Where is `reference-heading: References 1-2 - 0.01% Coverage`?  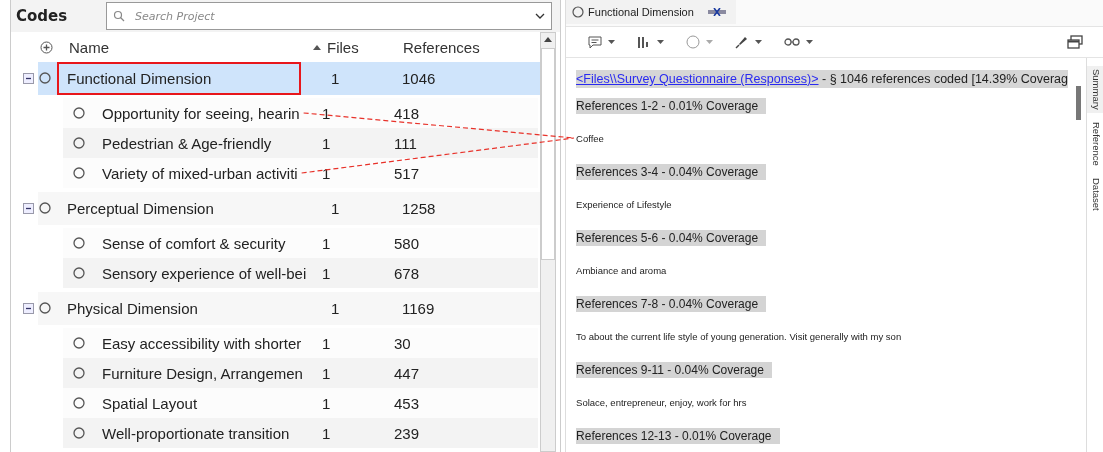 reference-heading: References 1-2 - 0.01% Coverage is located at coordinates (671, 106).